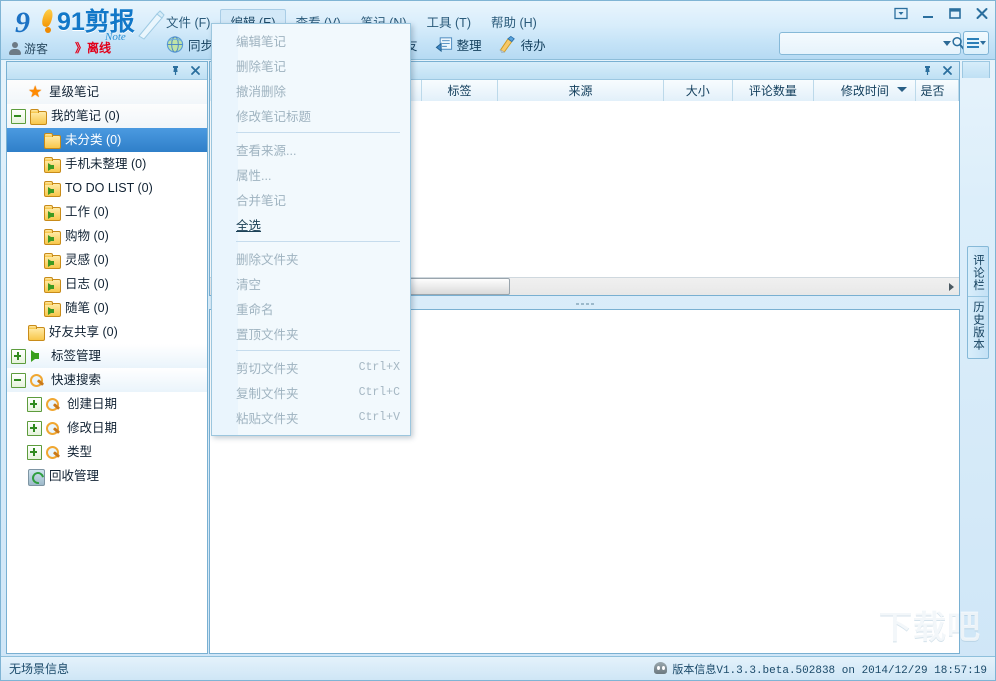  What do you see at coordinates (698, 90) in the screenshot?
I see `column-header-size: 大小` at bounding box center [698, 90].